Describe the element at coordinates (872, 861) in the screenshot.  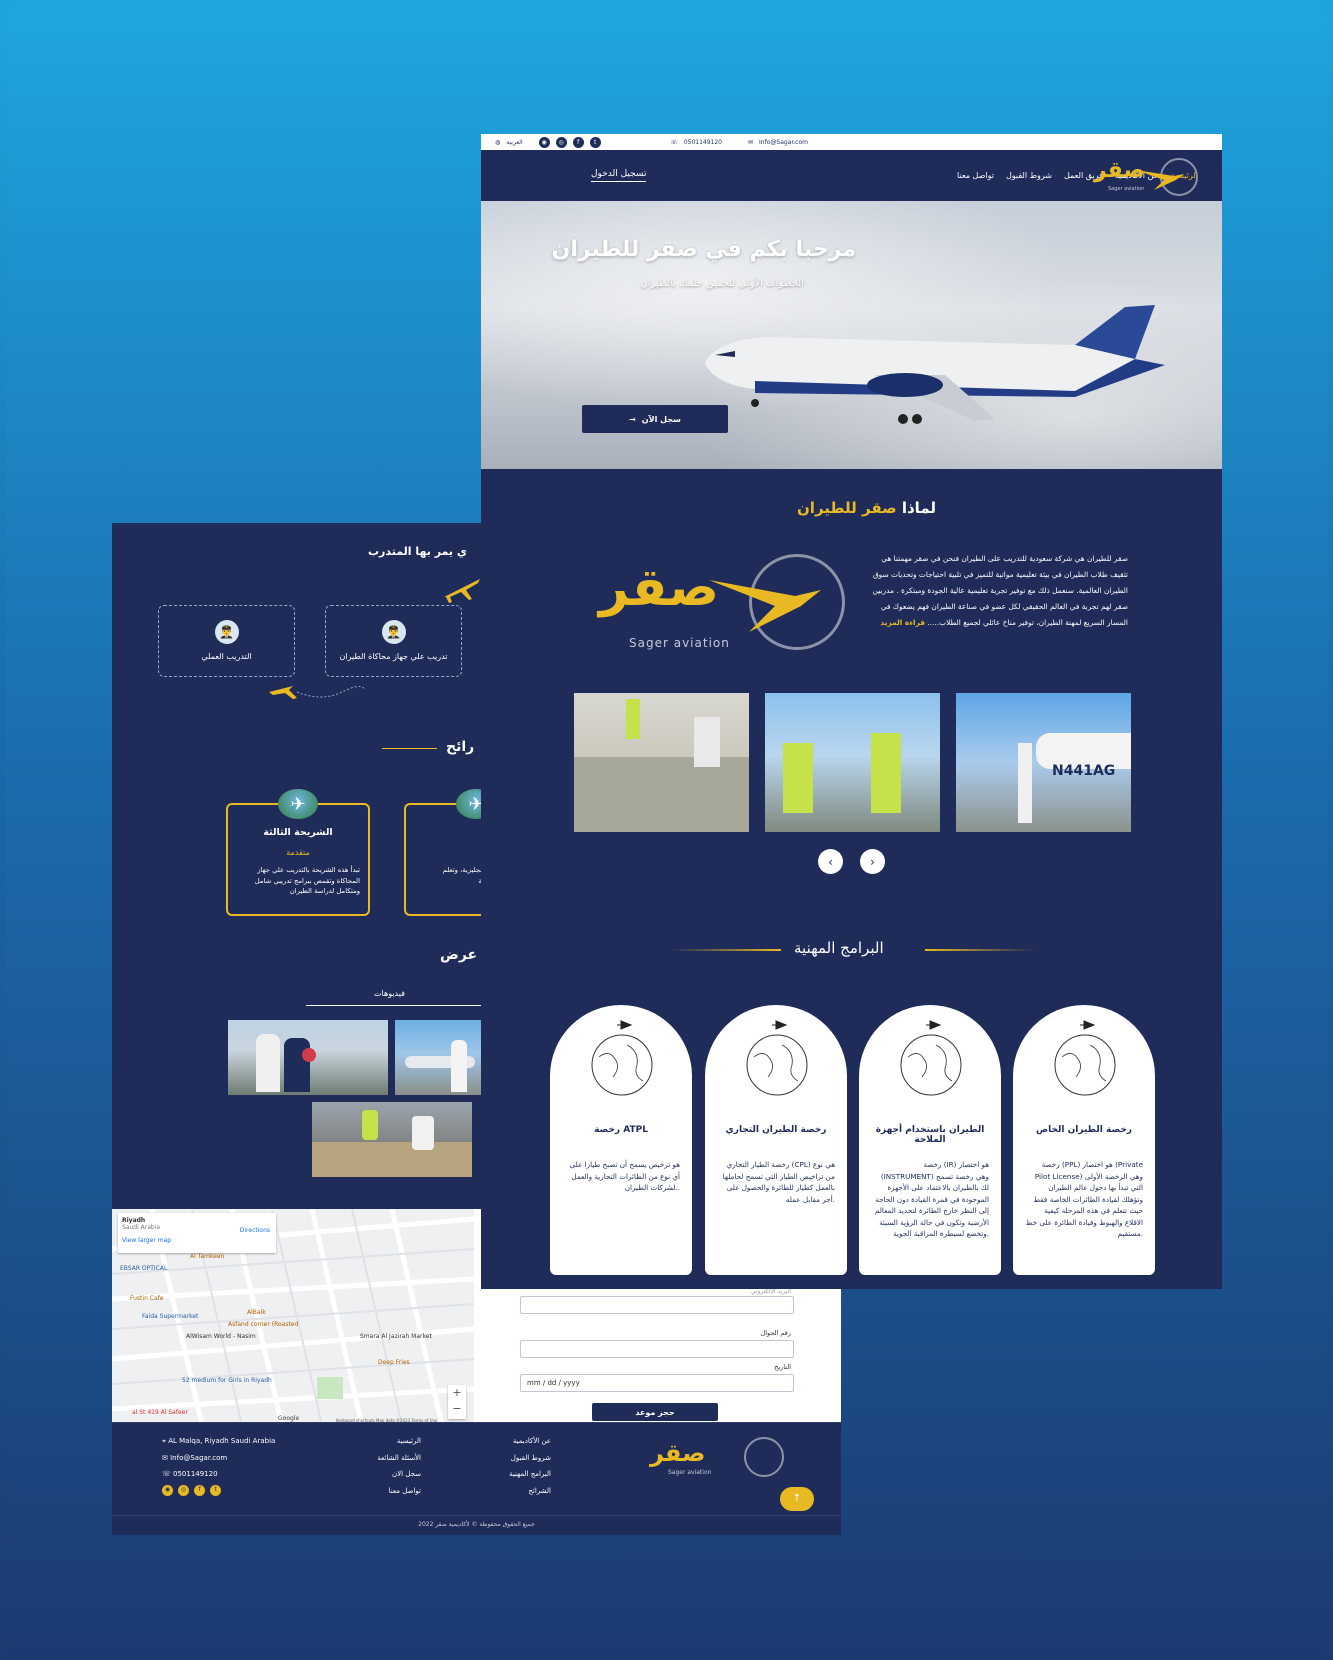
I see `carousel-next-button: ›` at that location.